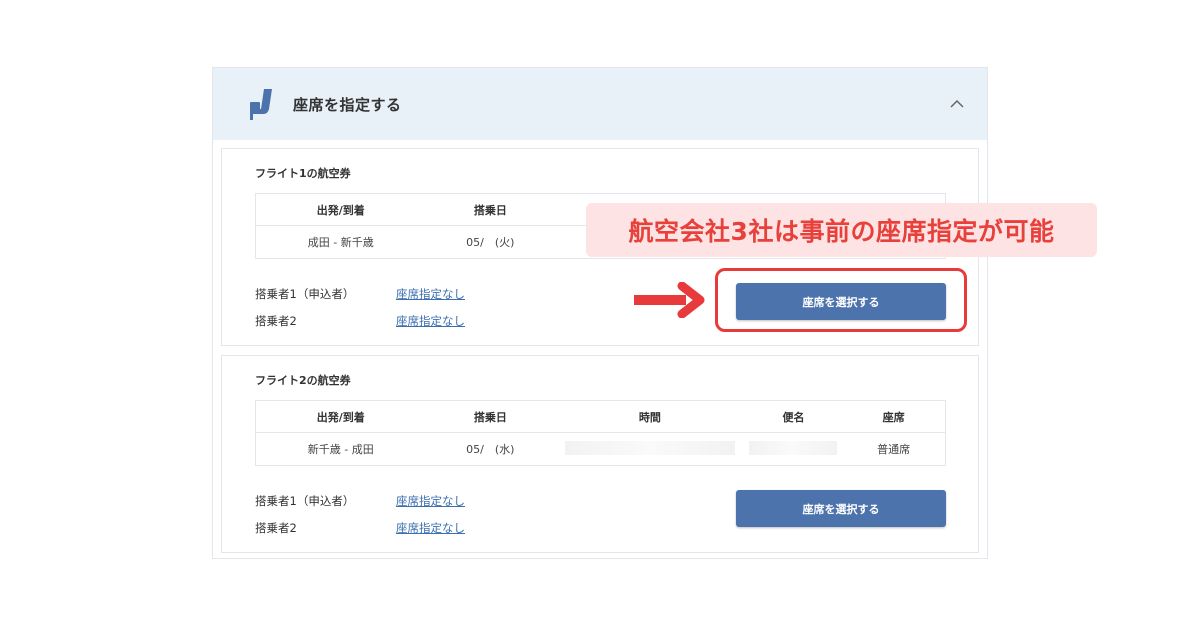 This screenshot has width=1200, height=630. I want to click on flight-no-cell-redacted, so click(794, 449).